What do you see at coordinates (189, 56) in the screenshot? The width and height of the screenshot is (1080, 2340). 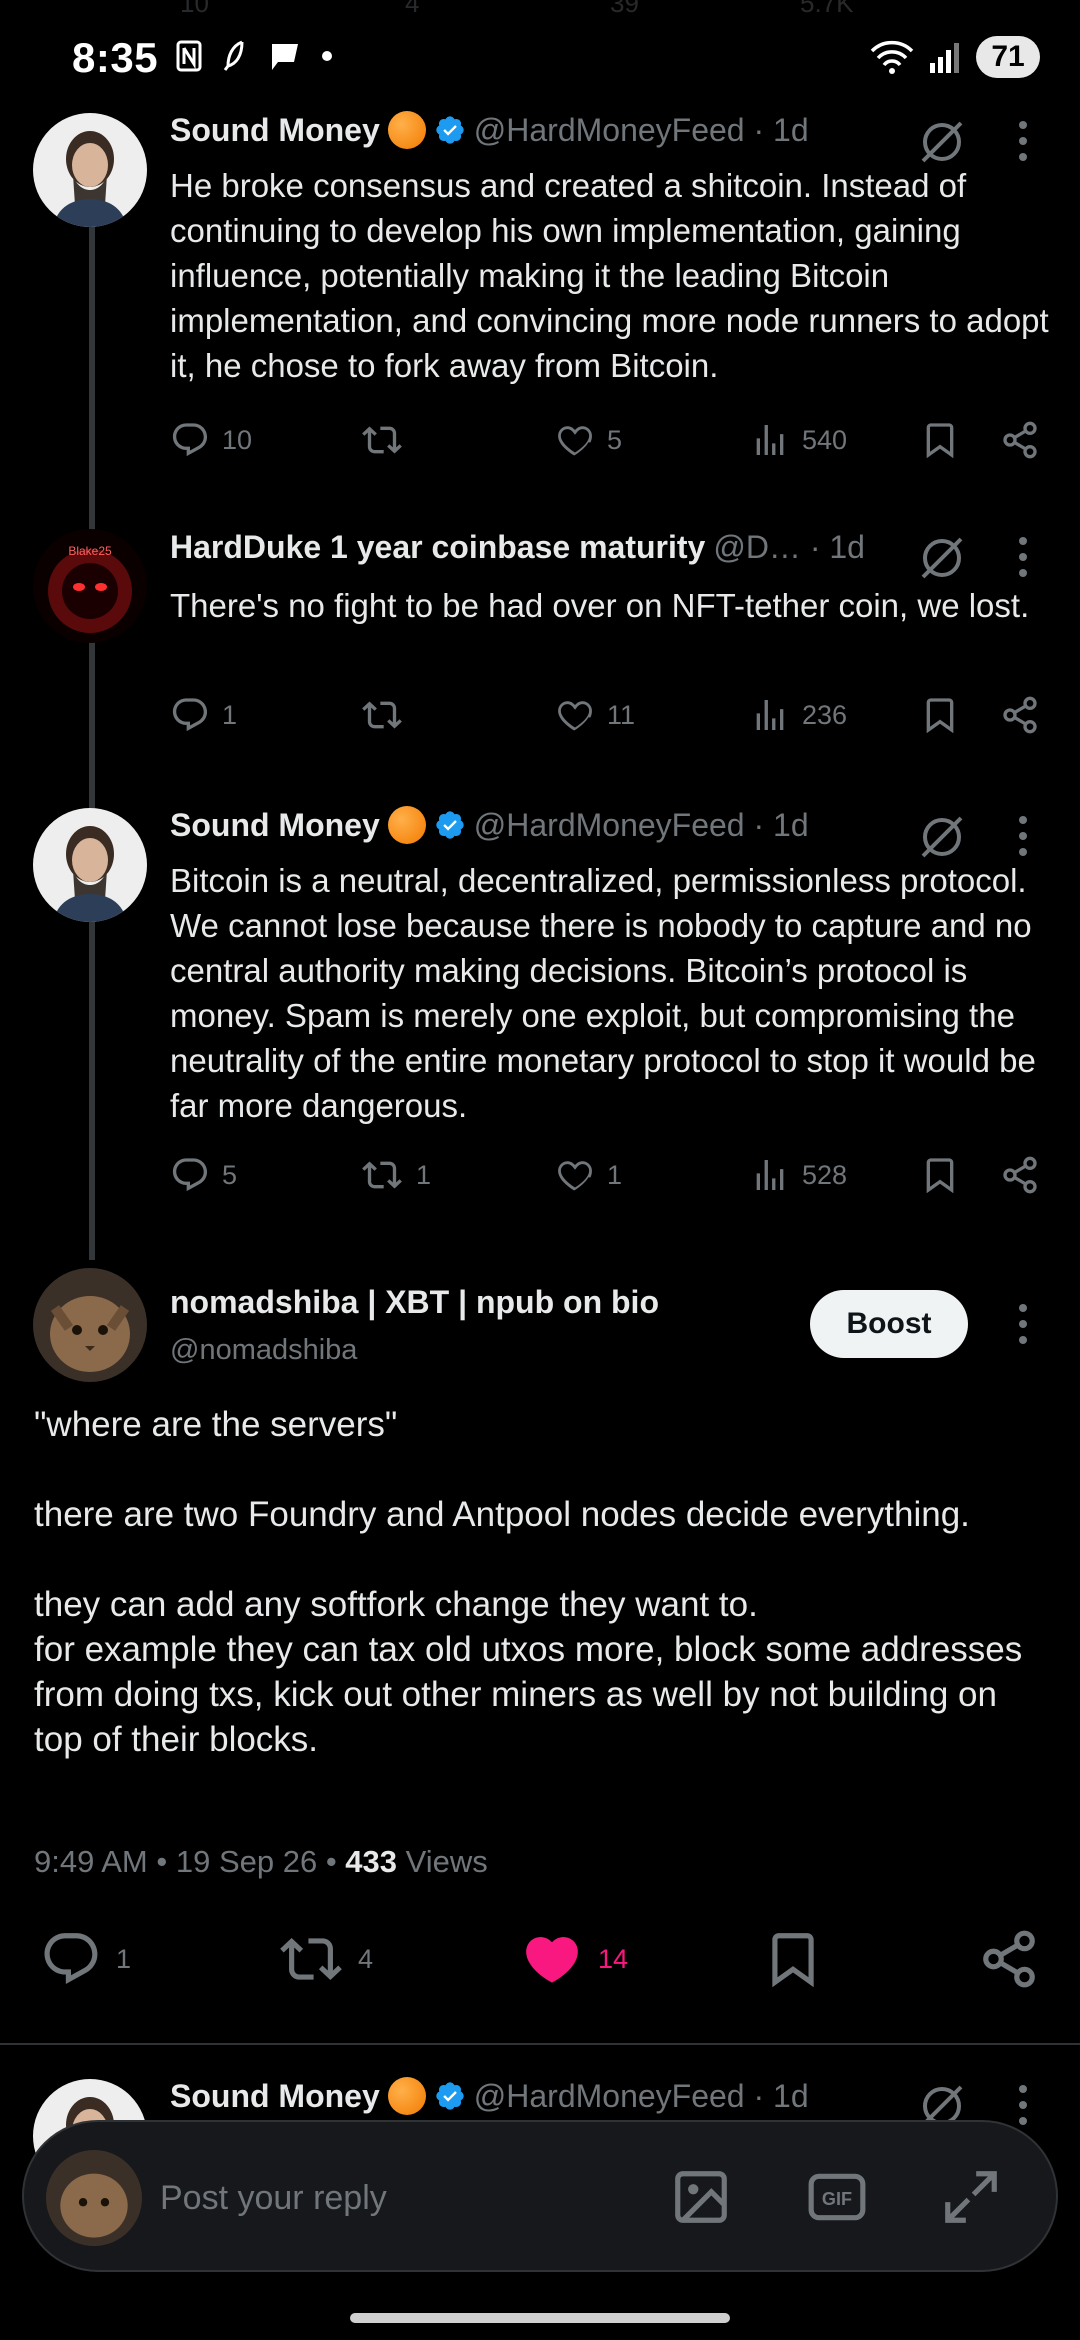 I see `app-notification-icon` at bounding box center [189, 56].